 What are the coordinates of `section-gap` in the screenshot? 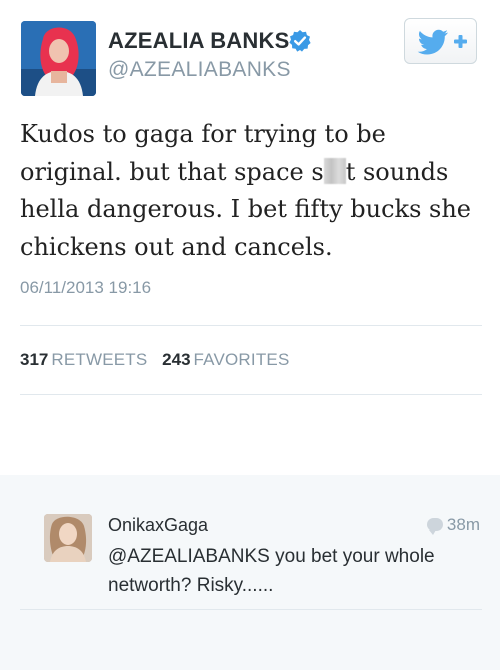 It's located at (250, 485).